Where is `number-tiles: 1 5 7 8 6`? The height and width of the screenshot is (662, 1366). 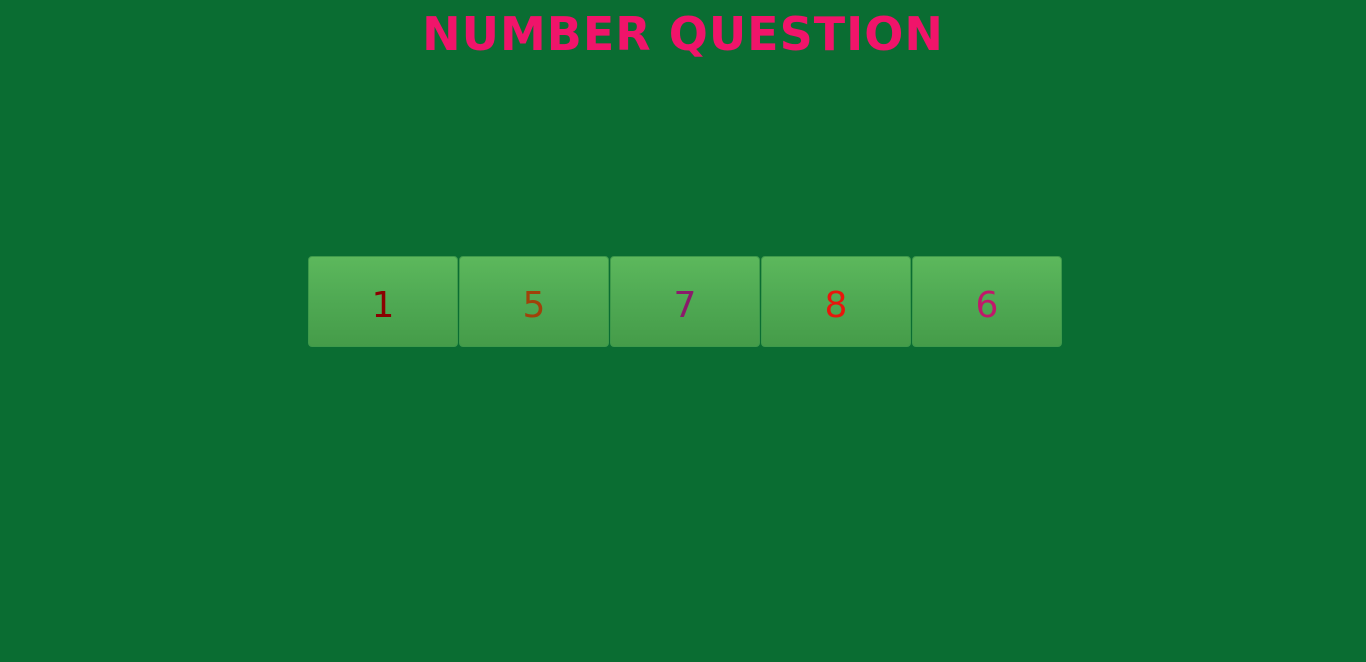 number-tiles: 1 5 7 8 6 is located at coordinates (685, 301).